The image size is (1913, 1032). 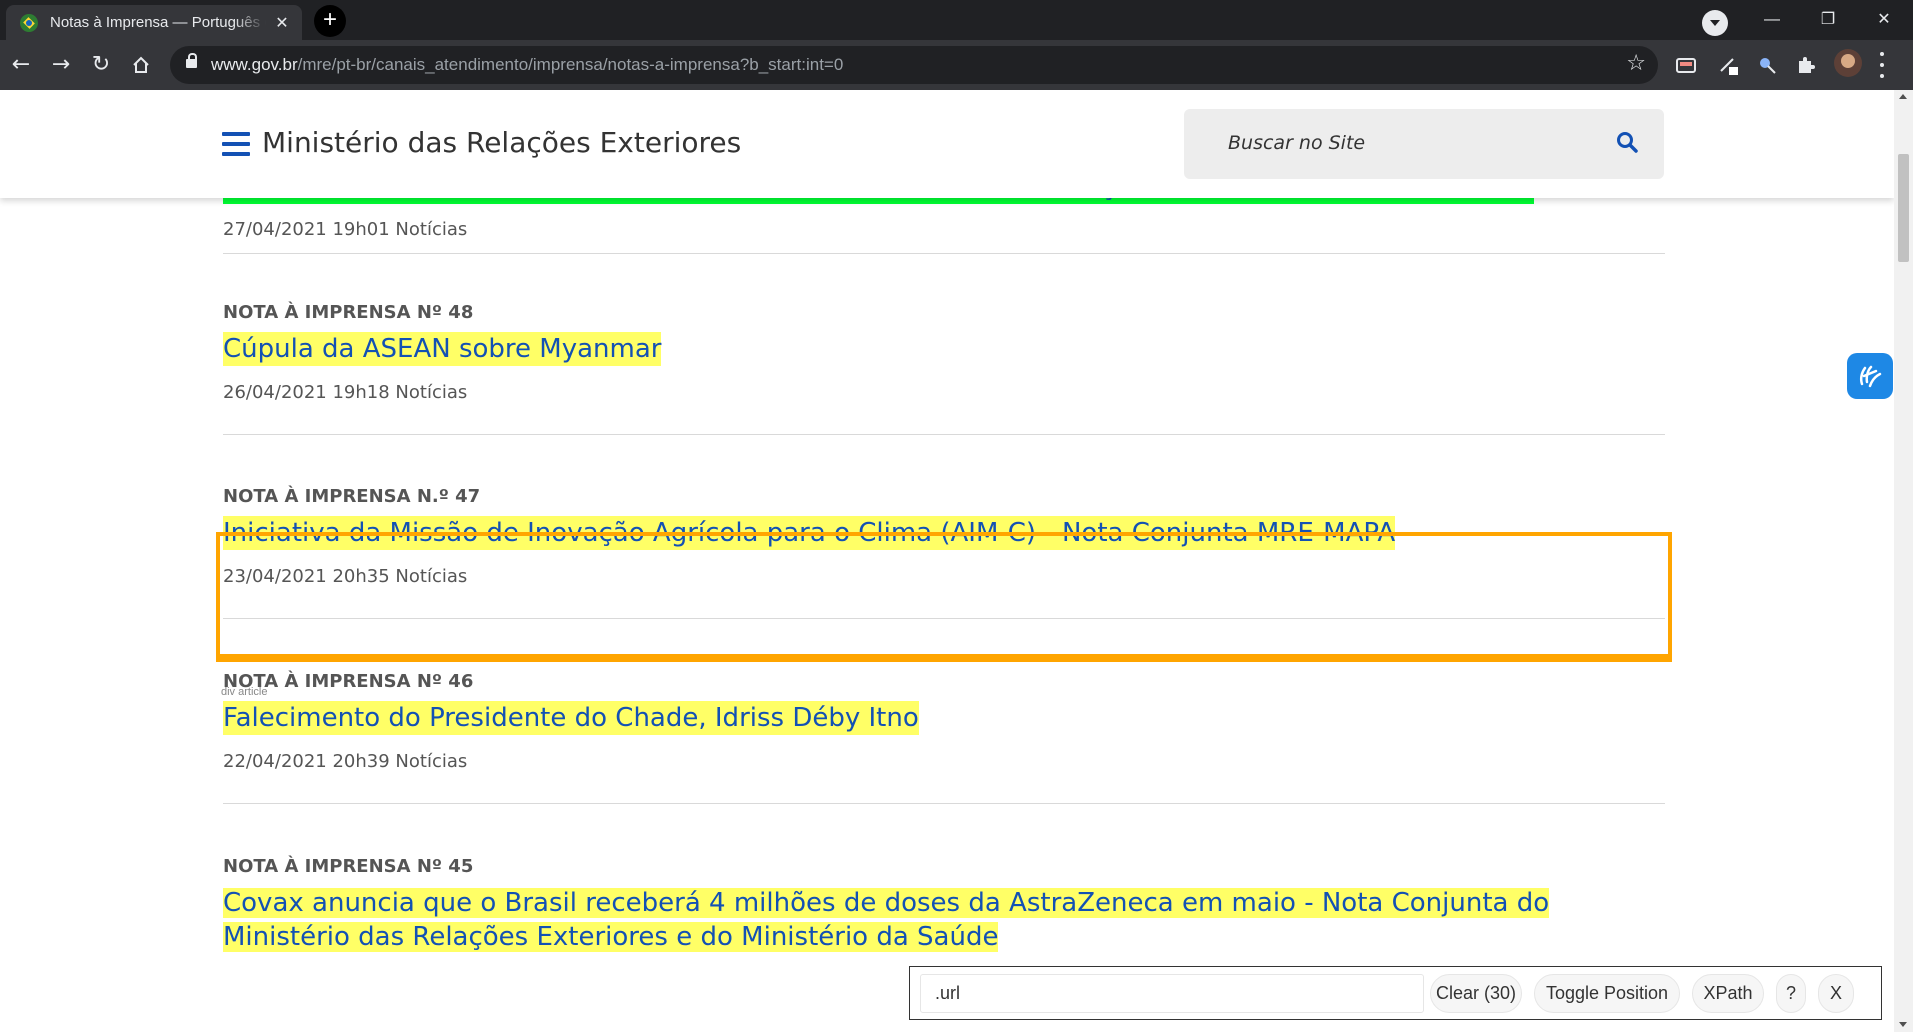 I want to click on bookmark-star-icon: ☆, so click(x=1636, y=63).